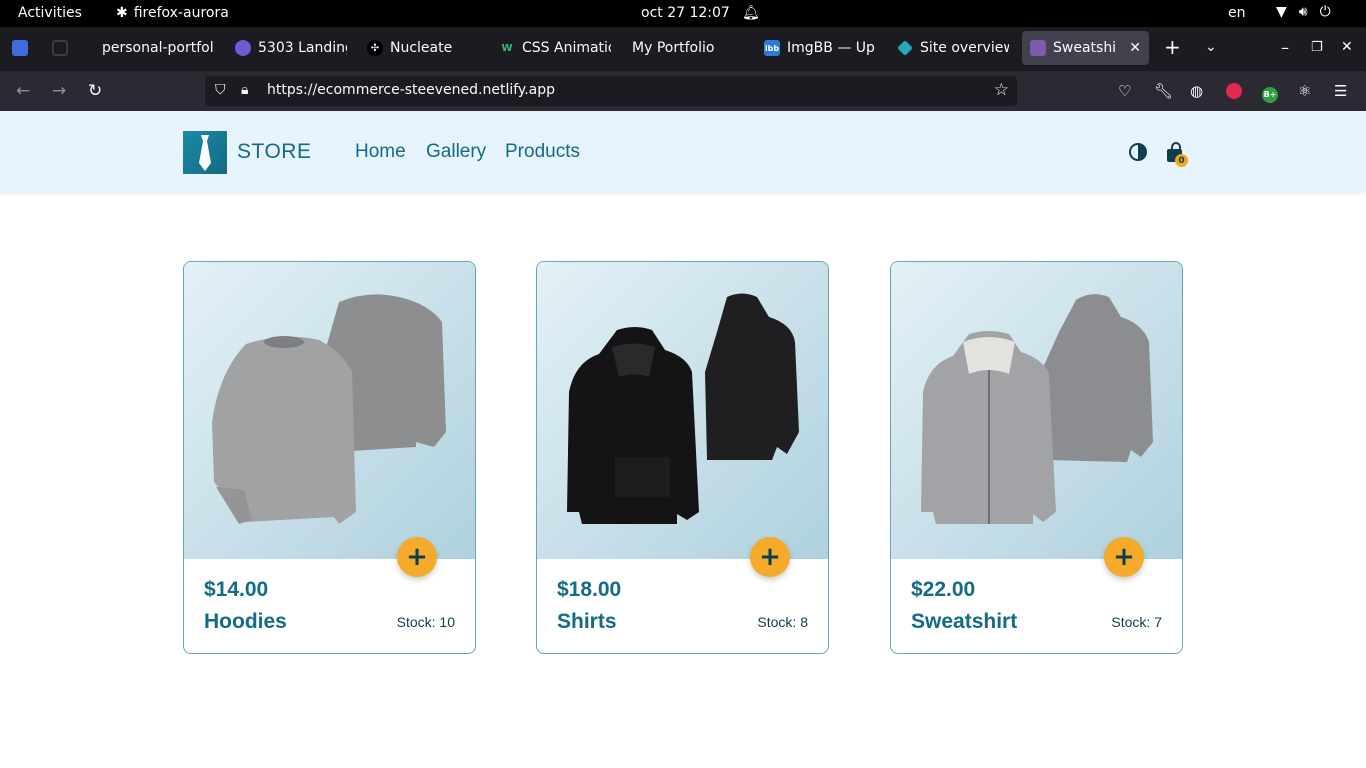  Describe the element at coordinates (673, 48) in the screenshot. I see `tab-title: My Portfolio` at that location.